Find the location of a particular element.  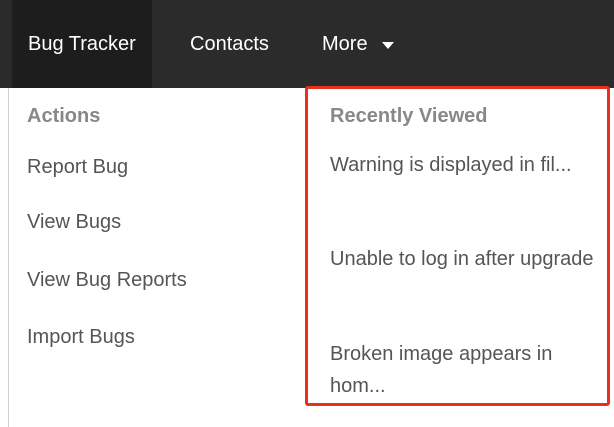

nav-tab-bug-tracker: Bug Tracker is located at coordinates (82, 44).